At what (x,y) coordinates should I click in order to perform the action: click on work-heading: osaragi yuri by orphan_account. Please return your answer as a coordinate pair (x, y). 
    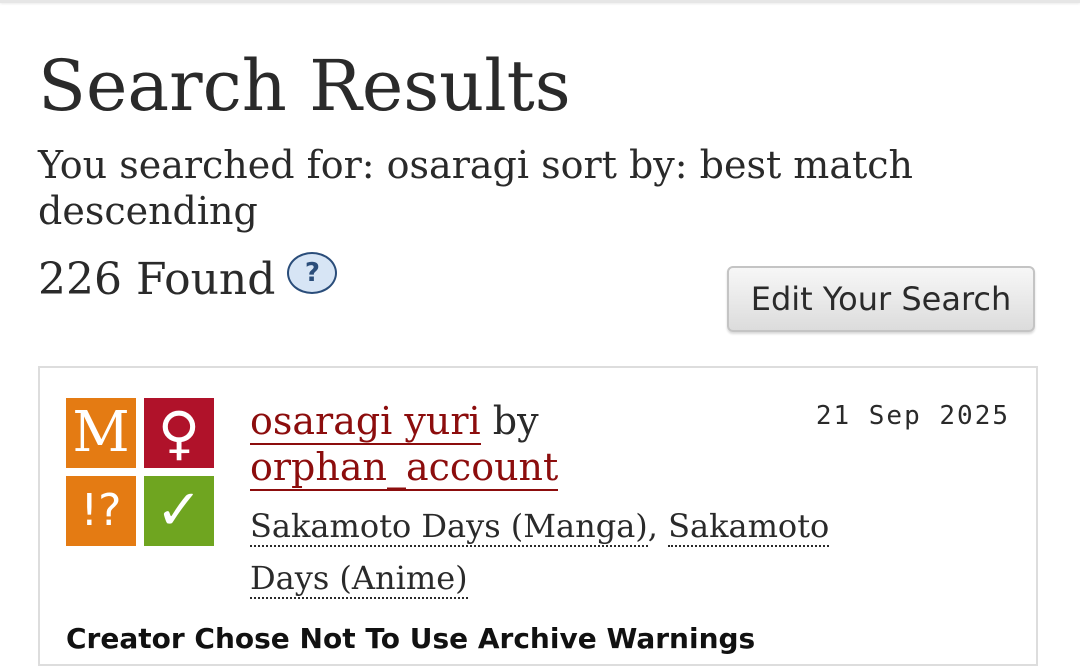
    Looking at the image, I should click on (530, 444).